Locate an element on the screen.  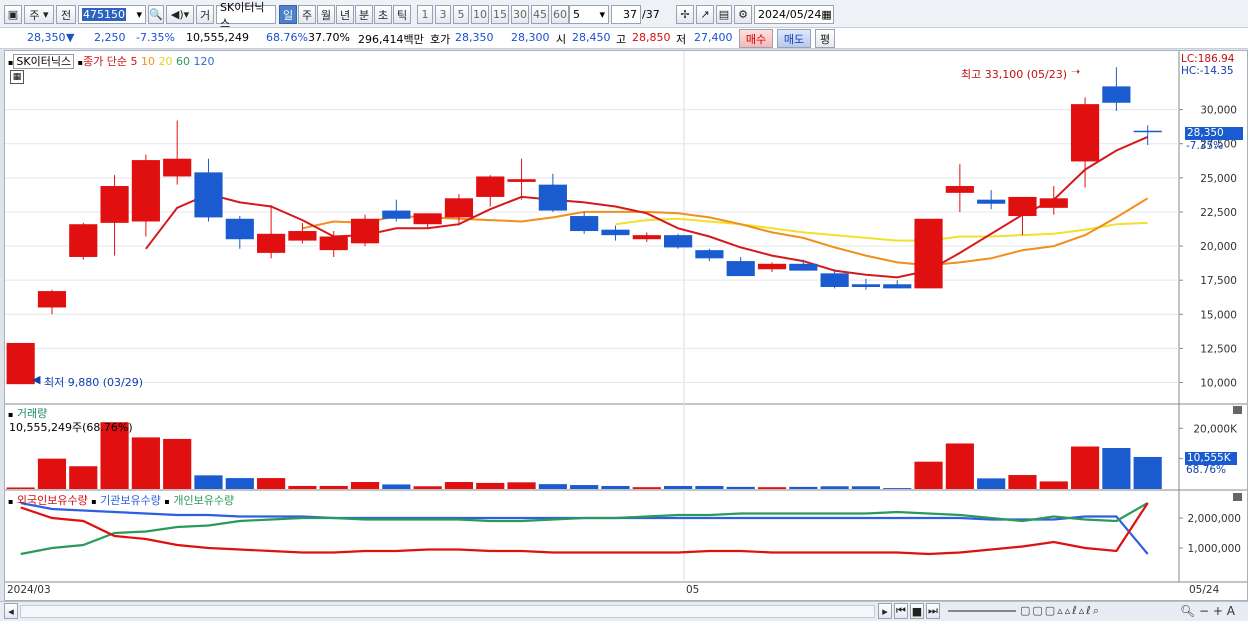
interval-button: 10 is located at coordinates (480, 14).